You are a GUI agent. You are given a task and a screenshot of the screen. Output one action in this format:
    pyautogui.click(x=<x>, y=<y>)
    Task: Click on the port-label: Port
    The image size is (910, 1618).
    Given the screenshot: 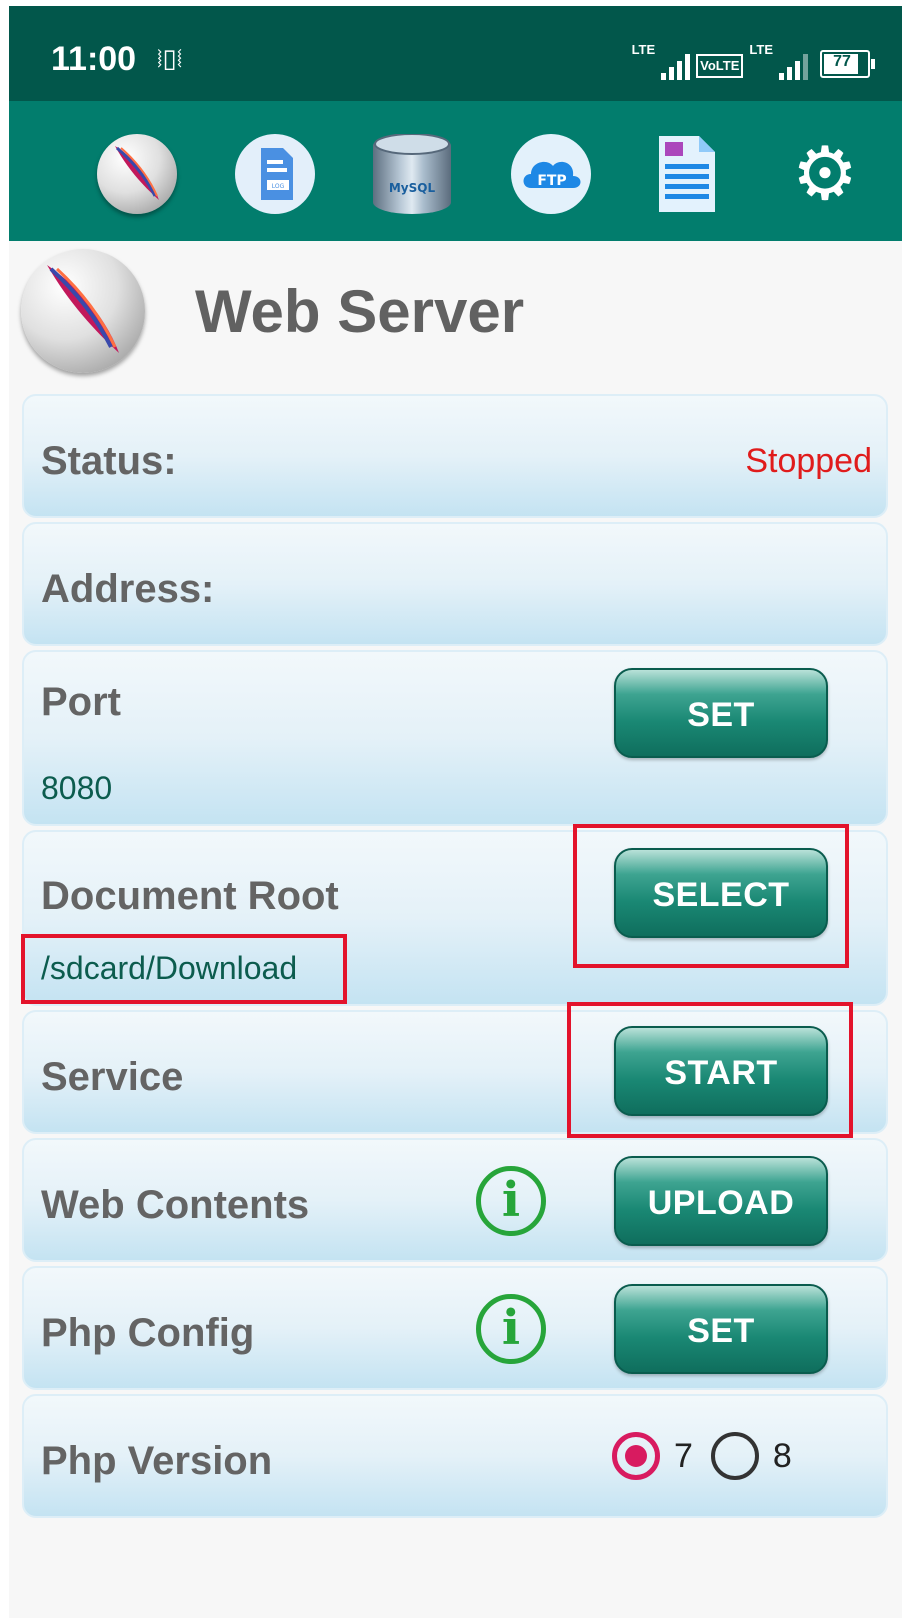 What is the action you would take?
    pyautogui.click(x=81, y=702)
    